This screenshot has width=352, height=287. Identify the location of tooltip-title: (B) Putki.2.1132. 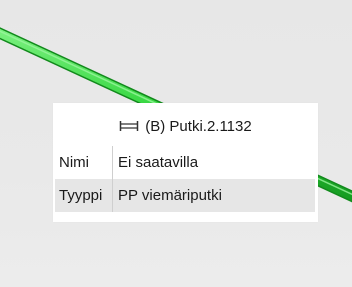
(198, 126).